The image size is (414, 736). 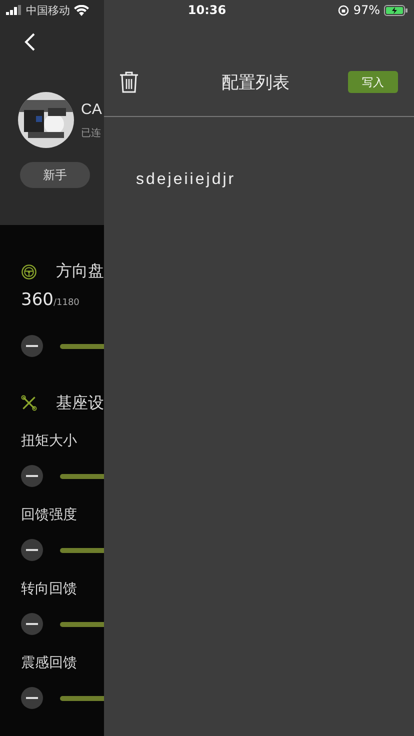 I want to click on parameter-label: 扭矩大小, so click(x=49, y=441).